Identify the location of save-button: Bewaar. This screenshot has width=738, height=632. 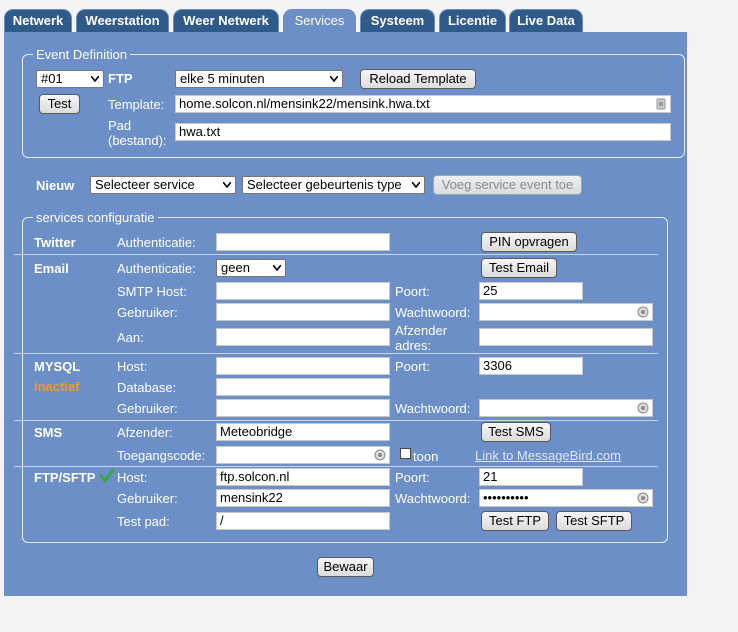
(345, 567).